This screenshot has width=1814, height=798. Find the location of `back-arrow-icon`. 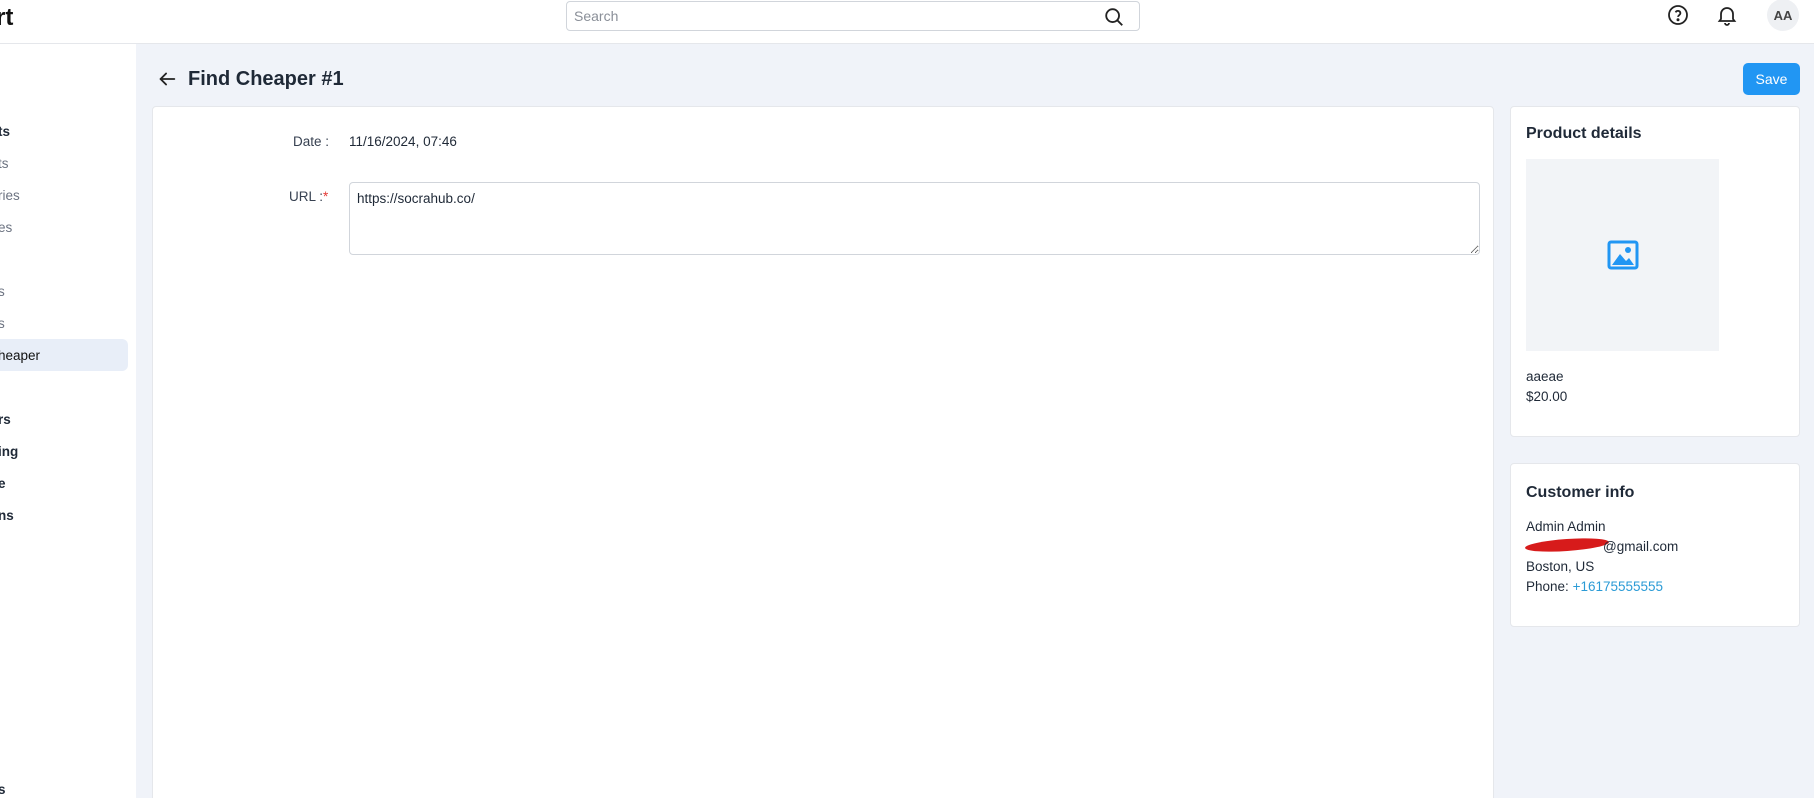

back-arrow-icon is located at coordinates (167, 79).